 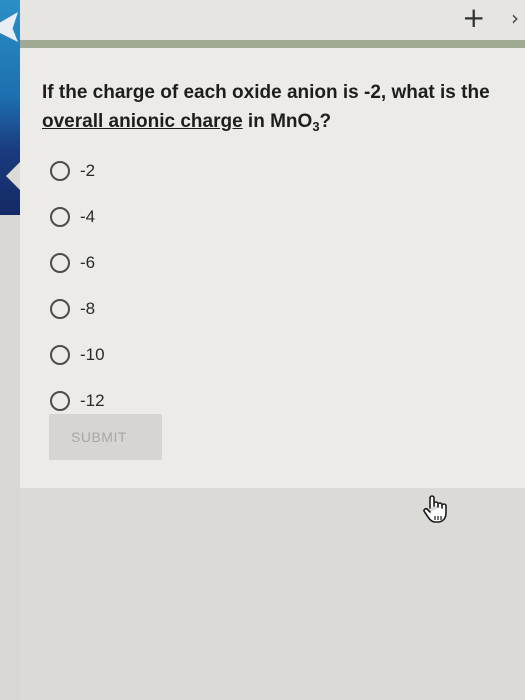 I want to click on side-panel, so click(x=10, y=107).